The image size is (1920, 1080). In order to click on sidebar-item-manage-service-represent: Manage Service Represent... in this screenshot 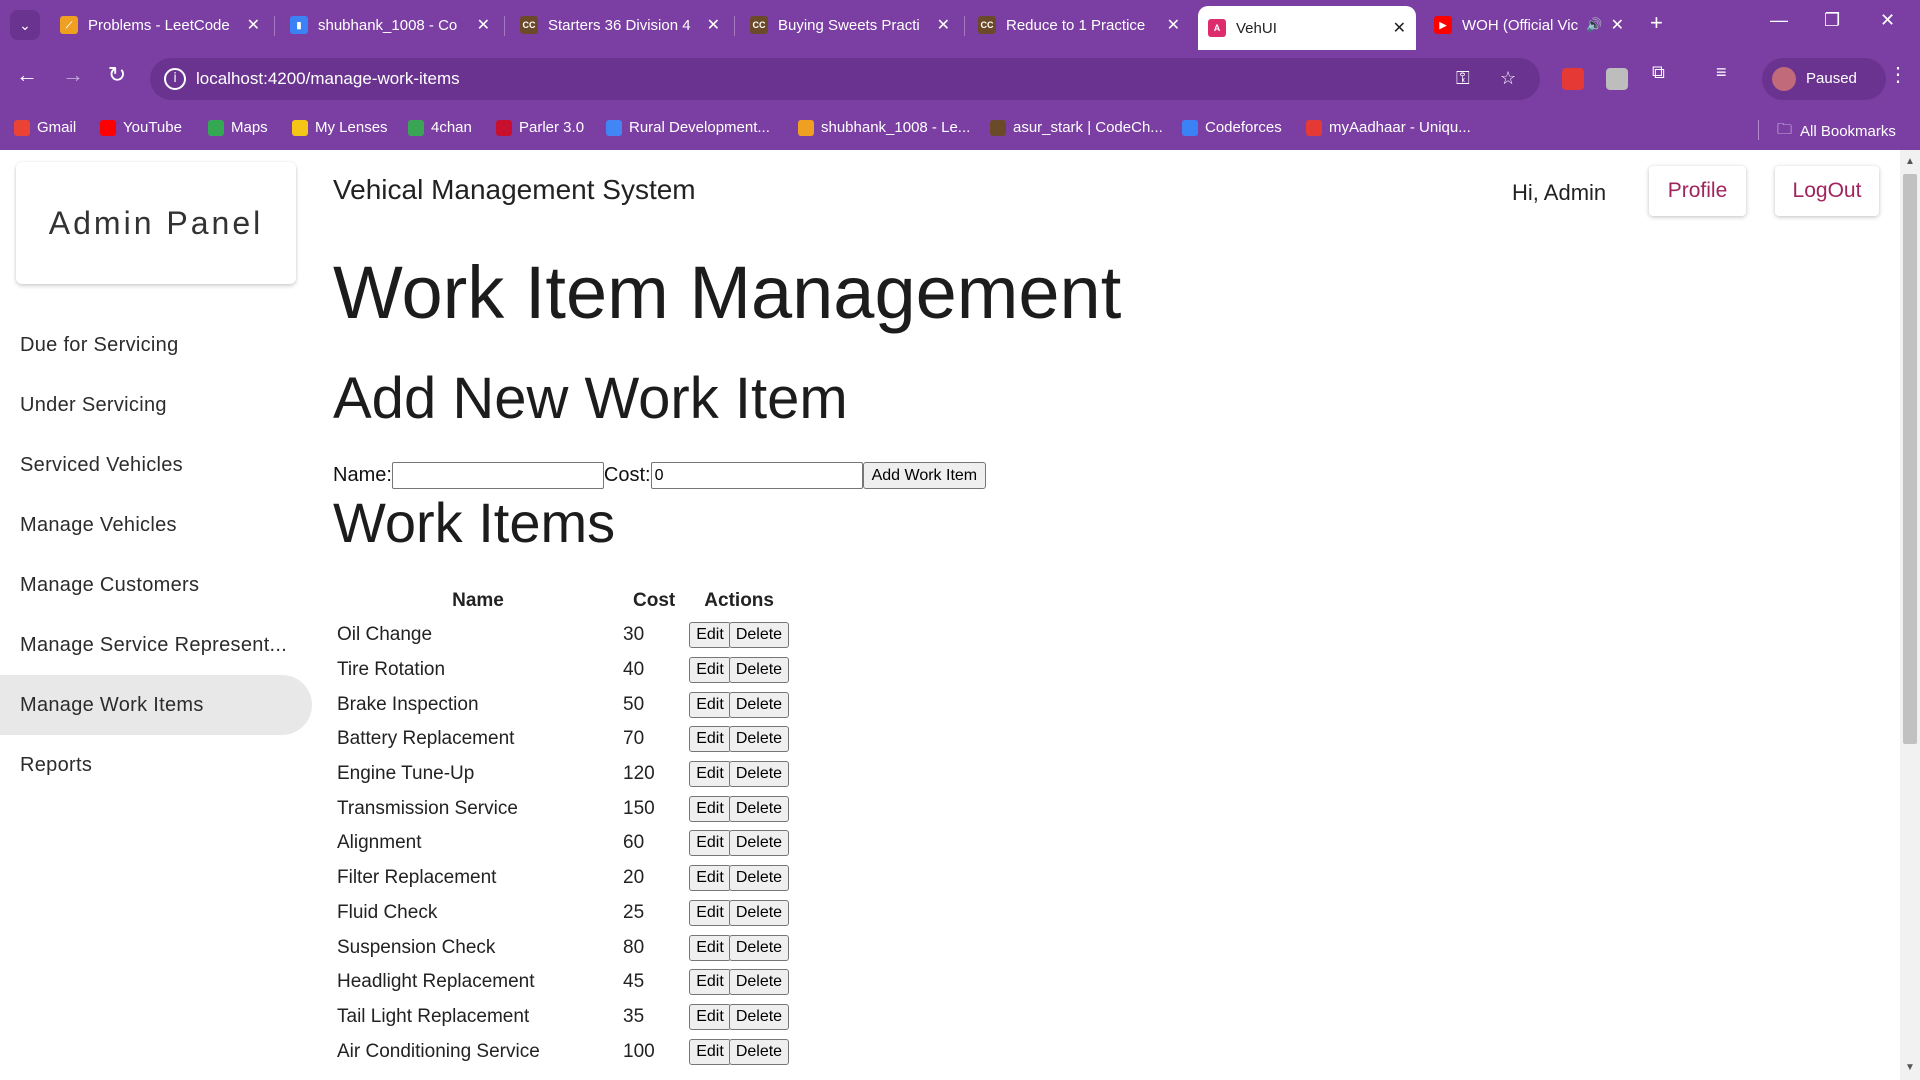, I will do `click(156, 645)`.